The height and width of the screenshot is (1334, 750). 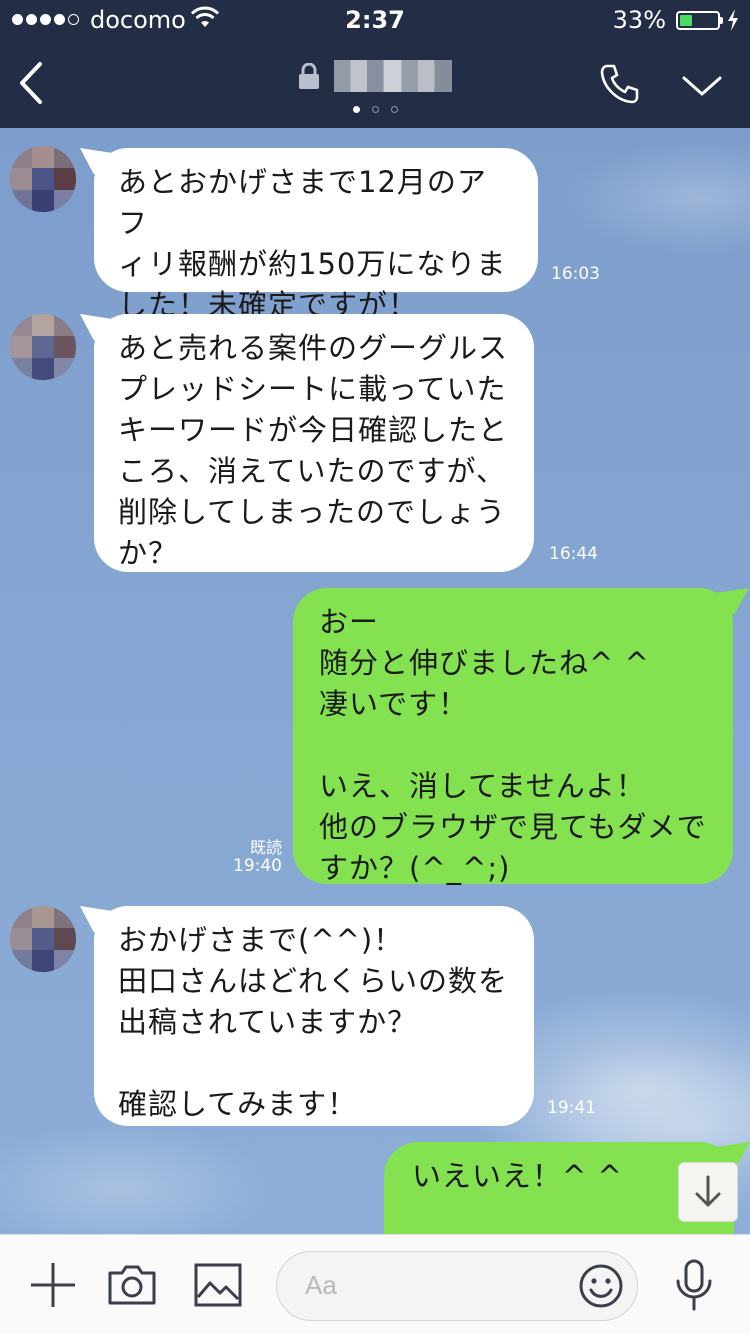 I want to click on battery-icon, so click(x=699, y=20).